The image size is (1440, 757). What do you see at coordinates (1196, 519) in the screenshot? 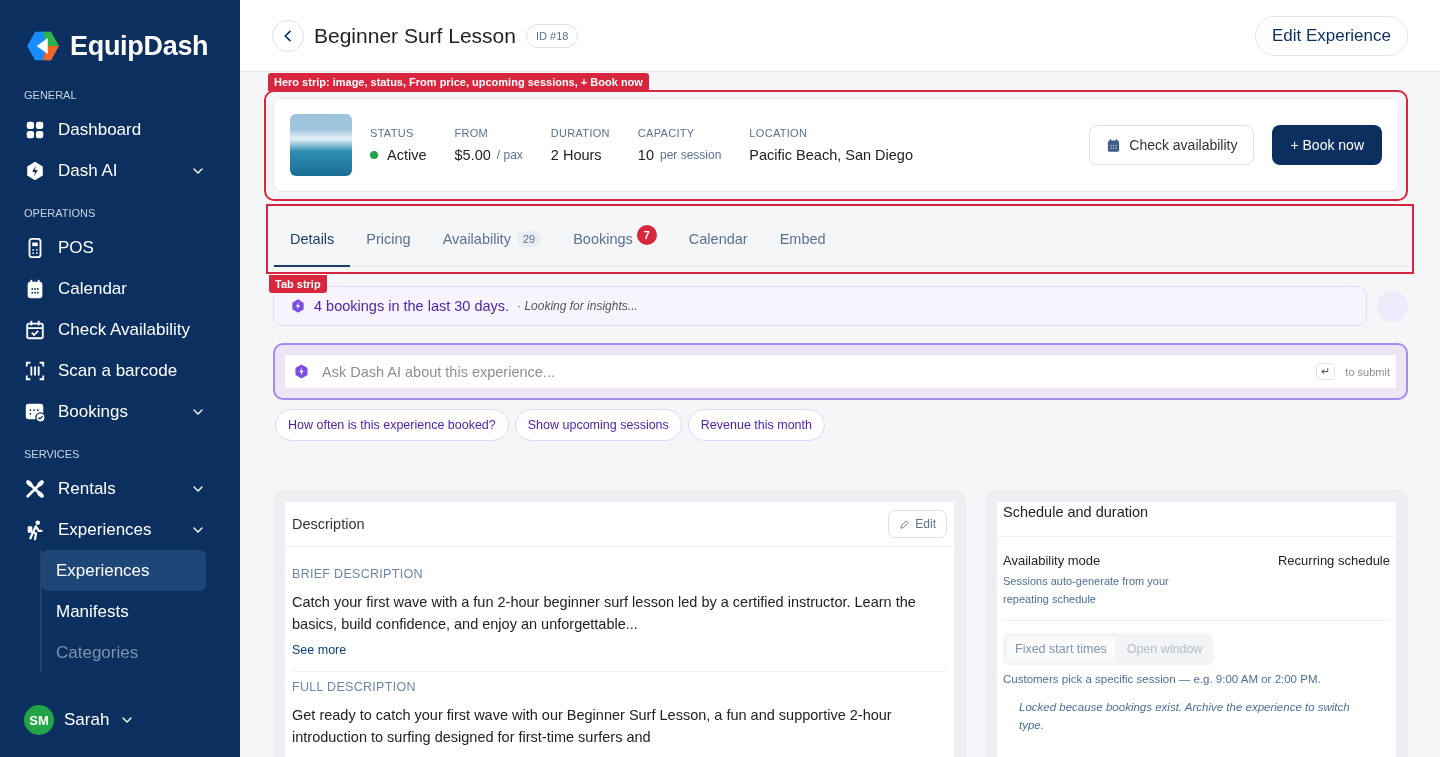
I see `card-title: Schedule and duration` at bounding box center [1196, 519].